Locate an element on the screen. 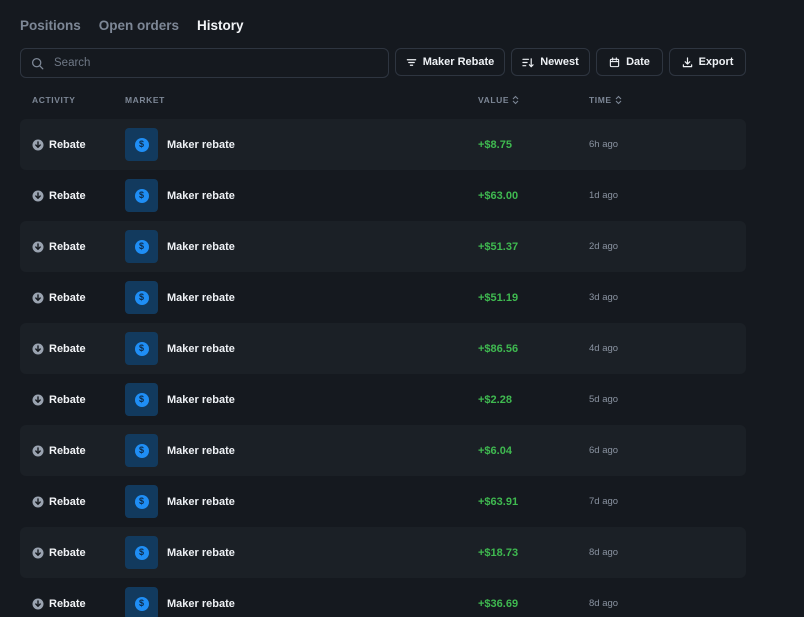 The image size is (804, 617). tab-bar: Positions Open orders History is located at coordinates (132, 26).